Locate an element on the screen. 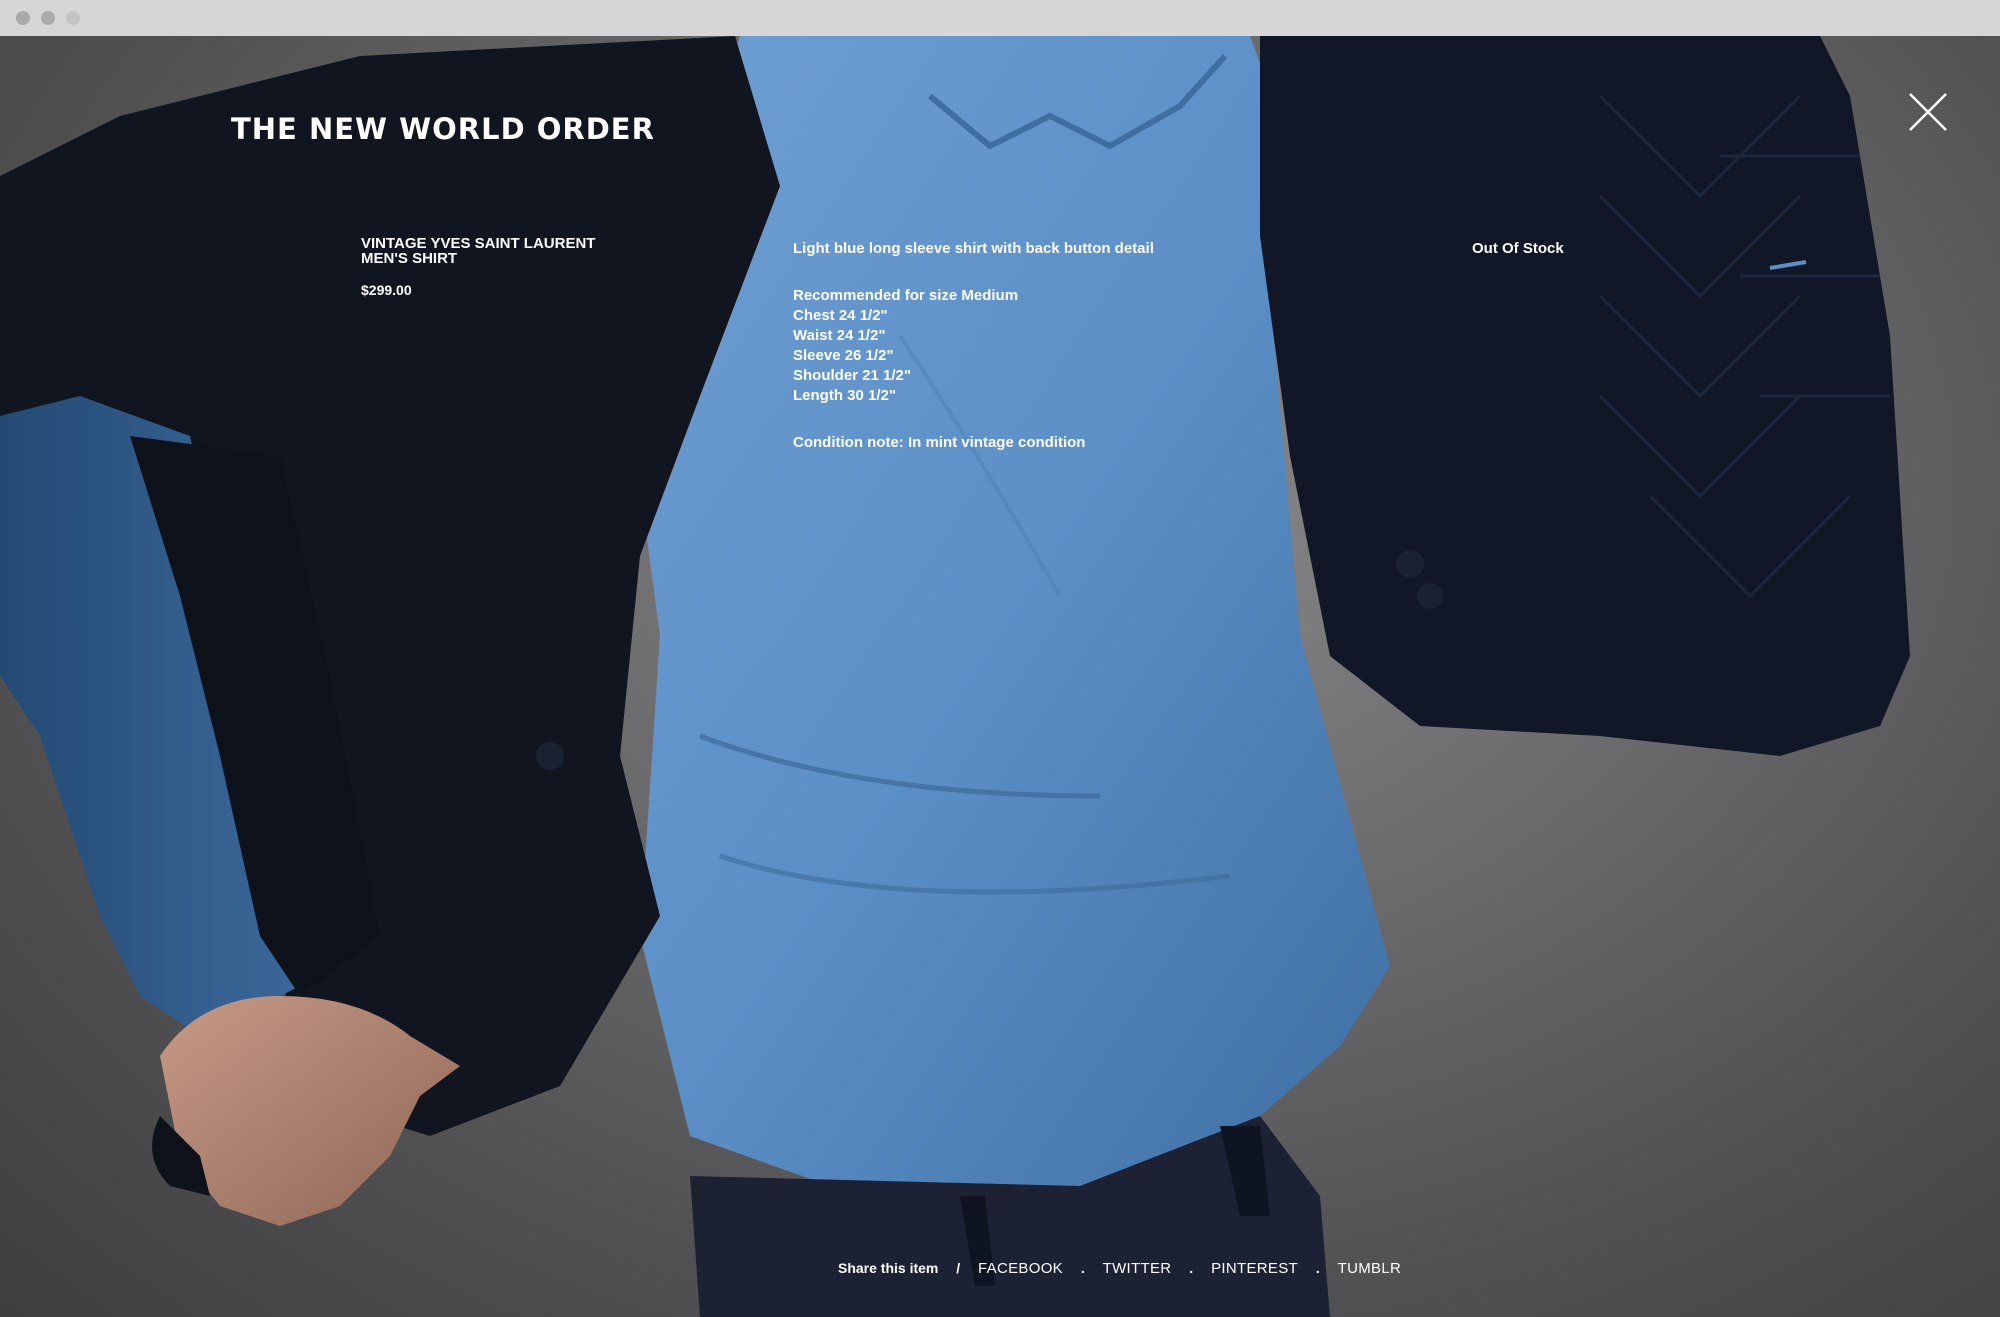 The height and width of the screenshot is (1317, 2000). share-label: Share this item is located at coordinates (888, 1268).